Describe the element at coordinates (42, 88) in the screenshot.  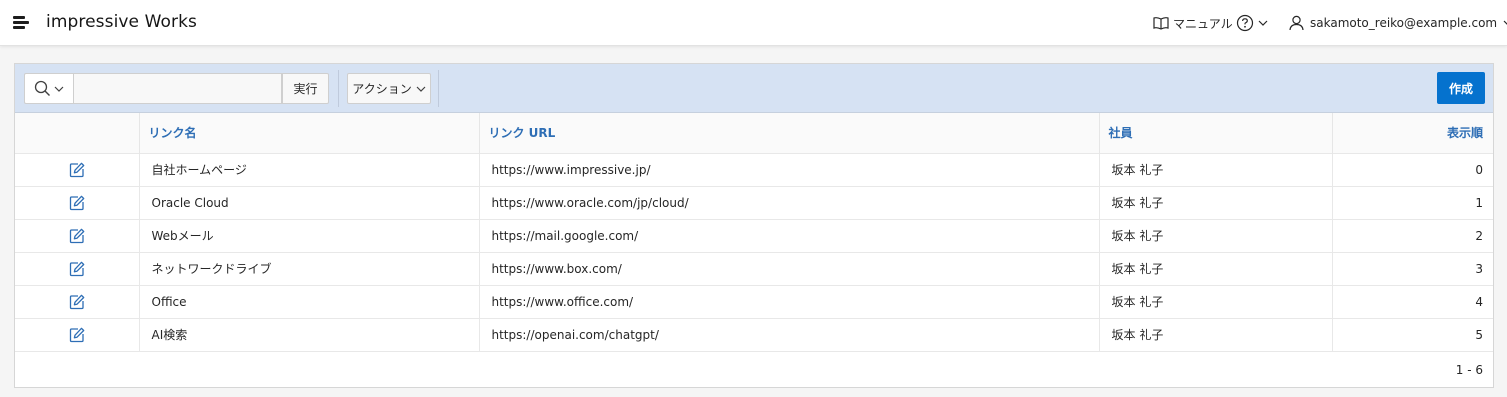
I see `search-icon` at that location.